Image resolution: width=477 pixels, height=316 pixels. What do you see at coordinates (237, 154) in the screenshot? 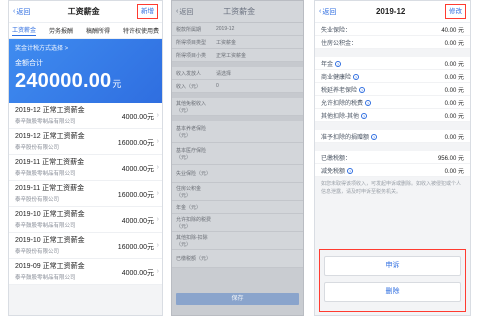
I see `form-row: 基本医疗保险（元）` at bounding box center [237, 154].